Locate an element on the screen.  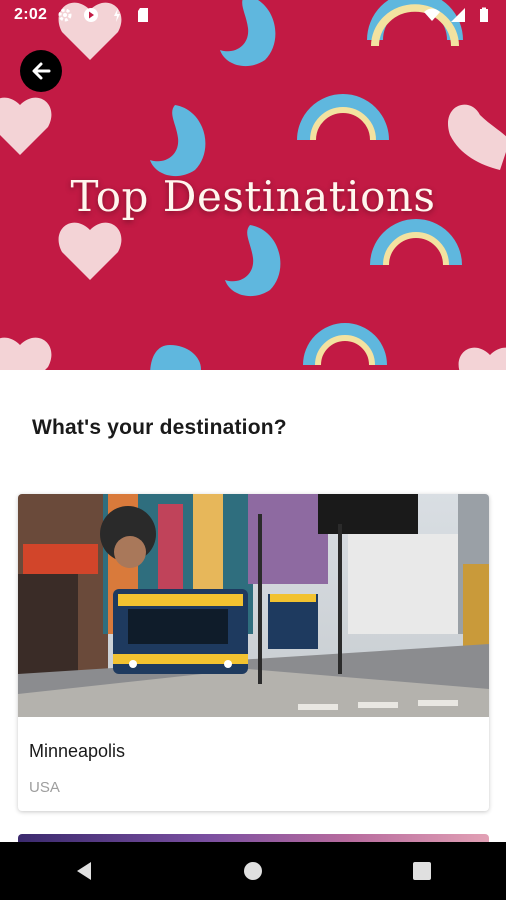
back-button is located at coordinates (41, 71).